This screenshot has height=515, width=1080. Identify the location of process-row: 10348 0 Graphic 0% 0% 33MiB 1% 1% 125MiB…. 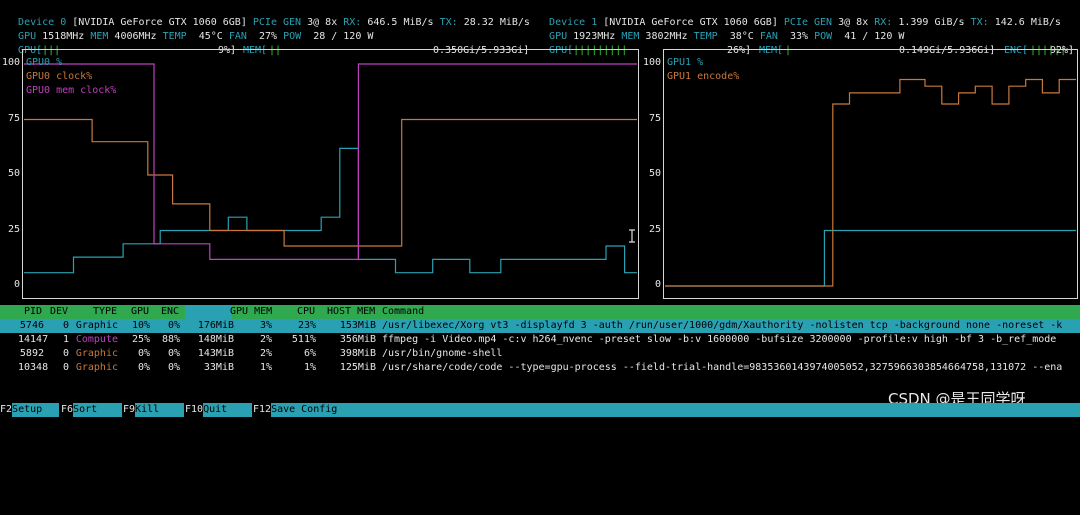
(540, 368).